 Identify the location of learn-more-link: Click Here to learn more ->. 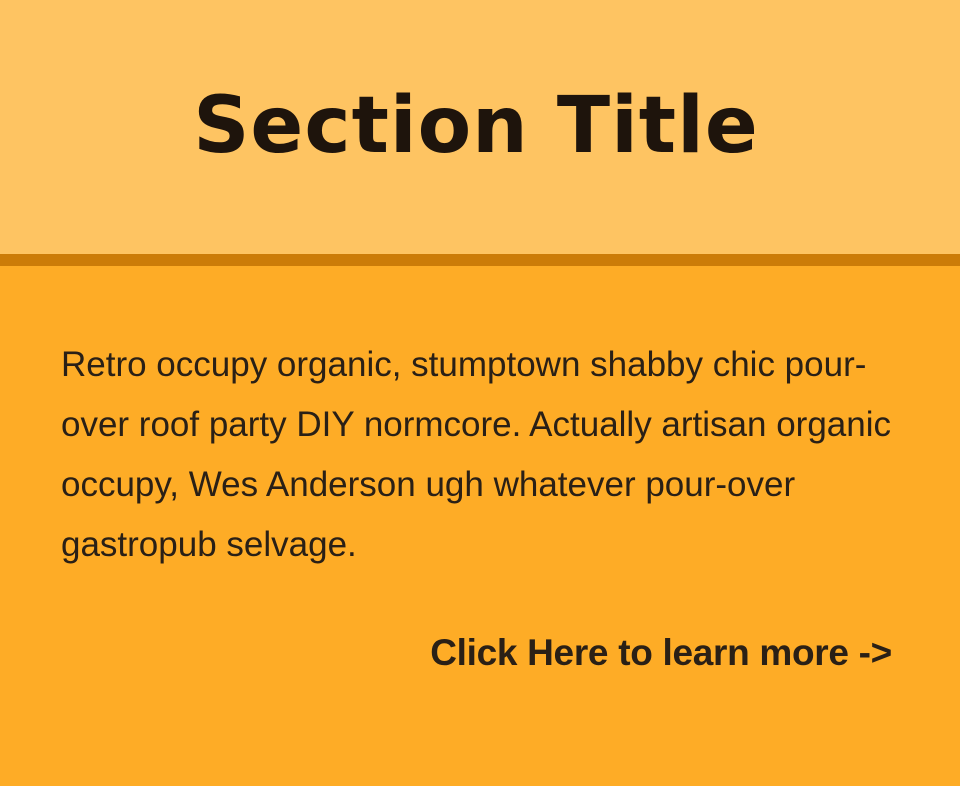
(661, 653).